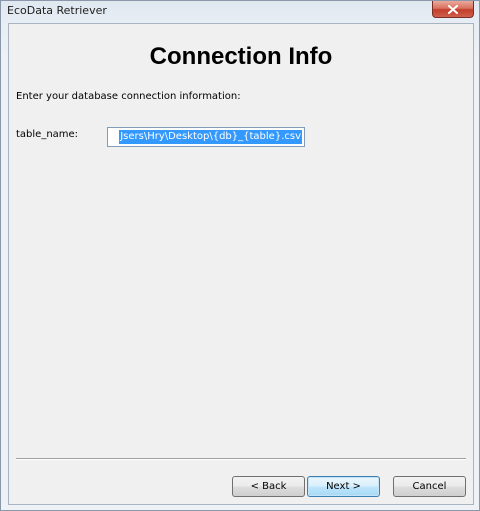 Image resolution: width=480 pixels, height=511 pixels. I want to click on window-title: EcoData Retriever, so click(57, 10).